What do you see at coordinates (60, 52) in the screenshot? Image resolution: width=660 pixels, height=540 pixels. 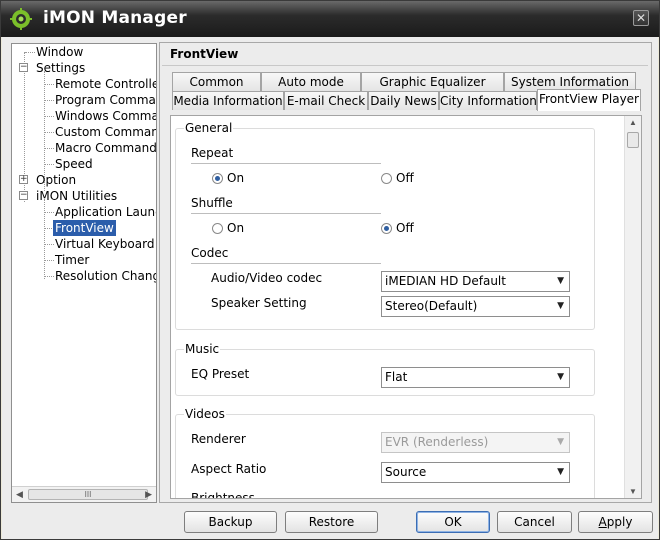 I see `tree-item-label: Window` at bounding box center [60, 52].